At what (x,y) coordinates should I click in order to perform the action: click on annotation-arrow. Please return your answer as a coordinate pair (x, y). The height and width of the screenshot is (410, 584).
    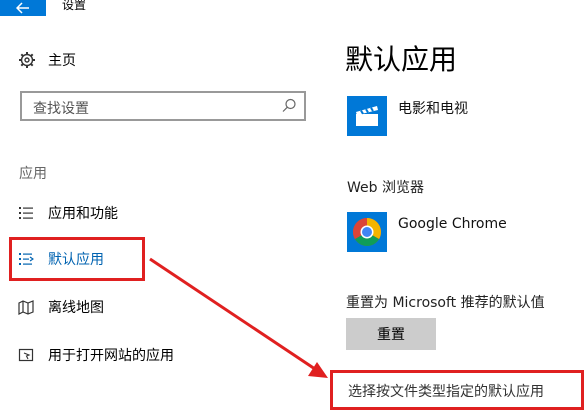
    Looking at the image, I should click on (238, 317).